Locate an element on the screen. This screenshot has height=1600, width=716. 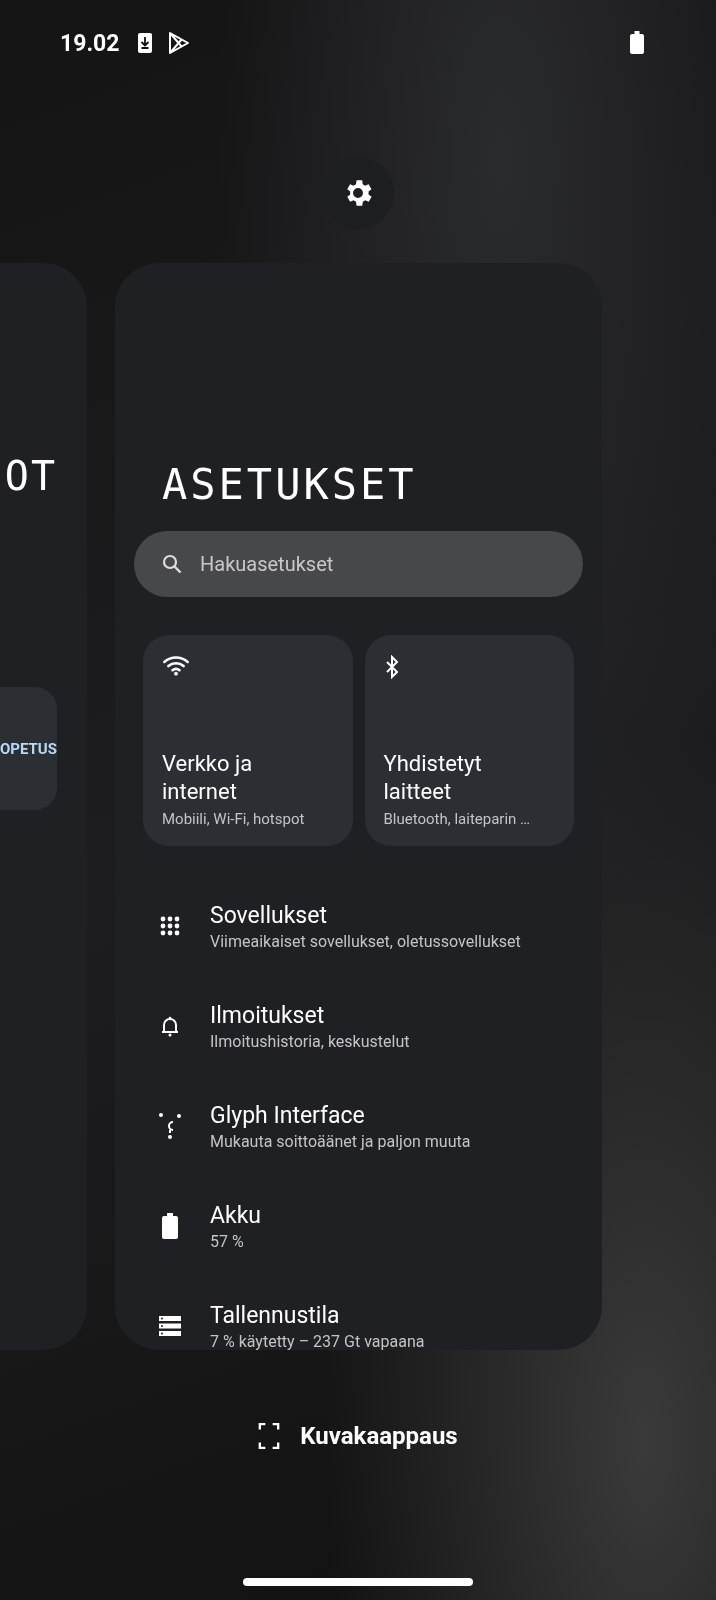
bluetooth-icon is located at coordinates (391, 667).